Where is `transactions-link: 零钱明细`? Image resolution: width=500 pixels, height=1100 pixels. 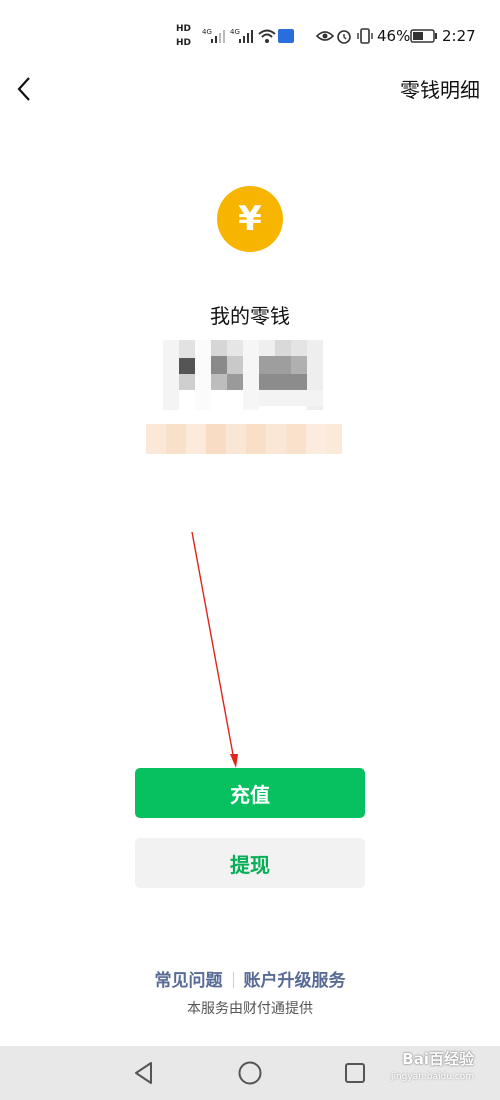 transactions-link: 零钱明细 is located at coordinates (440, 88).